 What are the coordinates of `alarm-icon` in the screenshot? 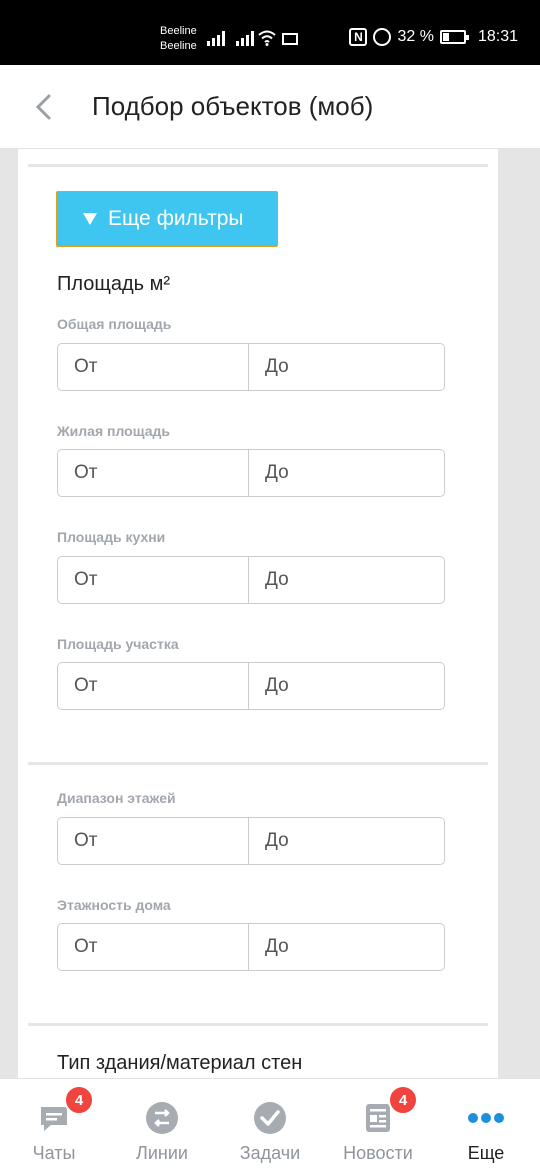 It's located at (382, 37).